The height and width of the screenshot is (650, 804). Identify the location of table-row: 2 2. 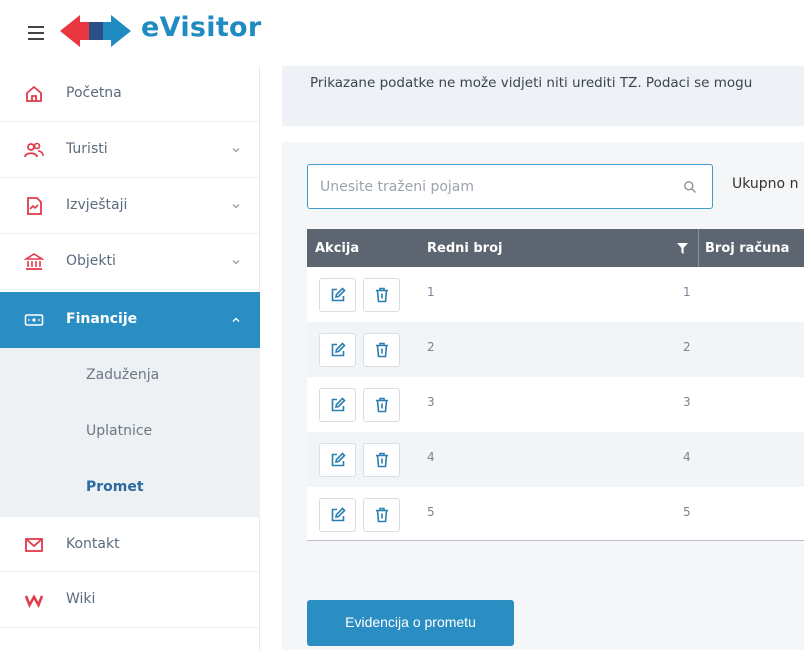
(555, 349).